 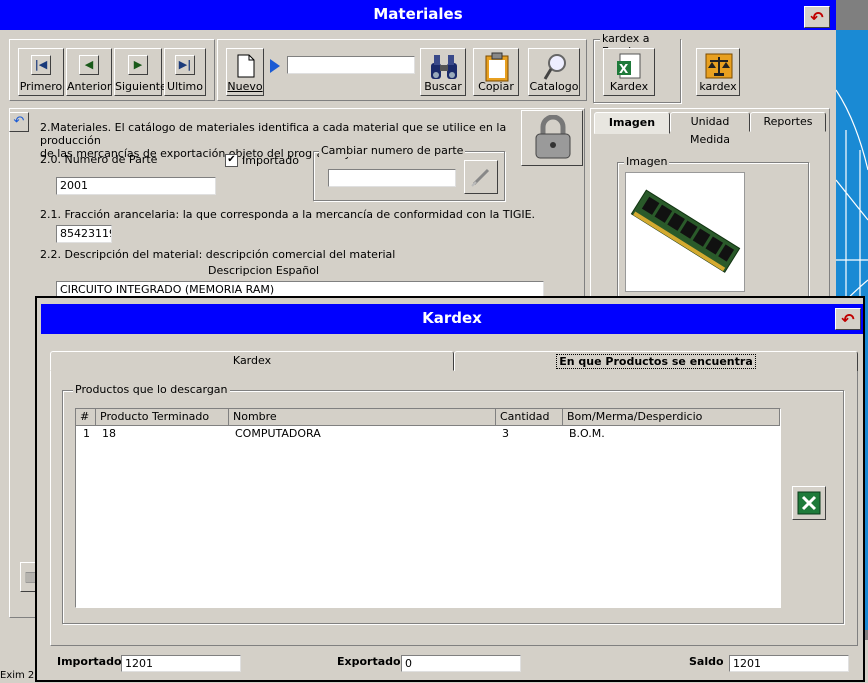 I want to click on kardex-excel-button-label: Kardex, so click(x=629, y=86).